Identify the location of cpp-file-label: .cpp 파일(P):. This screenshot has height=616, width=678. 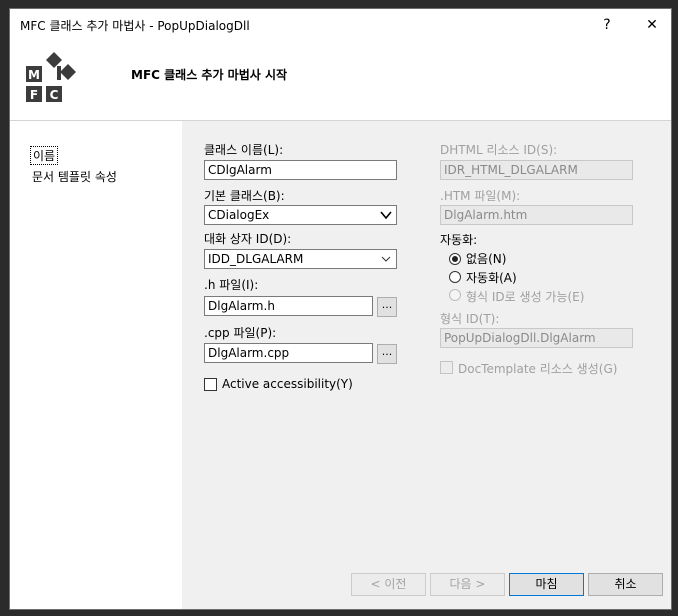
(240, 333).